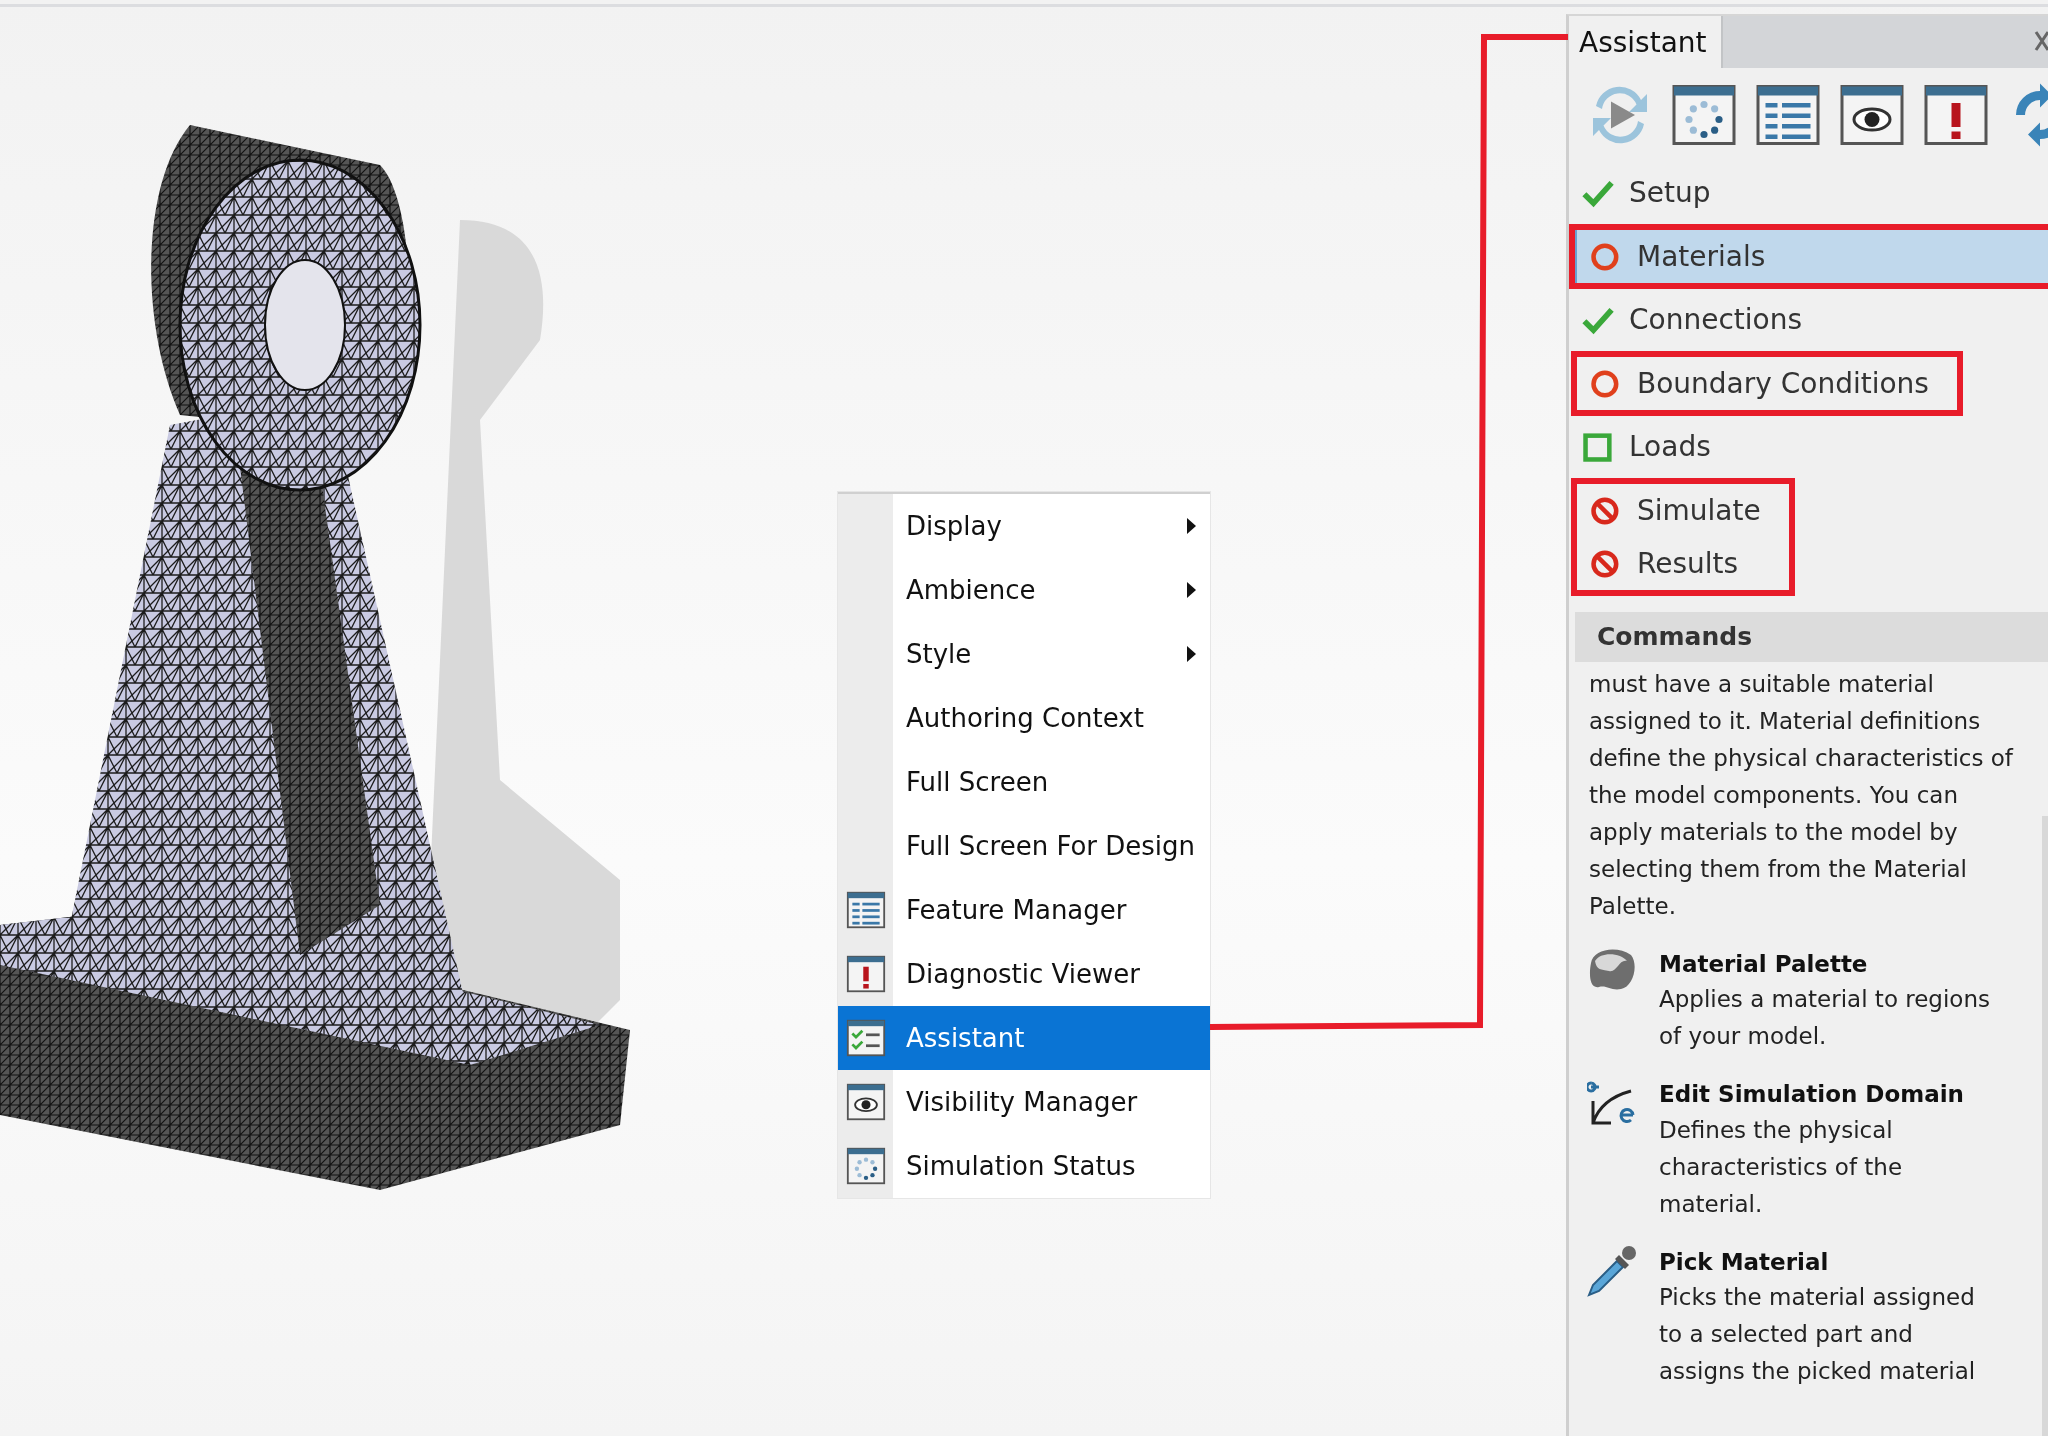 This screenshot has height=1436, width=2048. I want to click on workflow-step: Setup, so click(1808, 193).